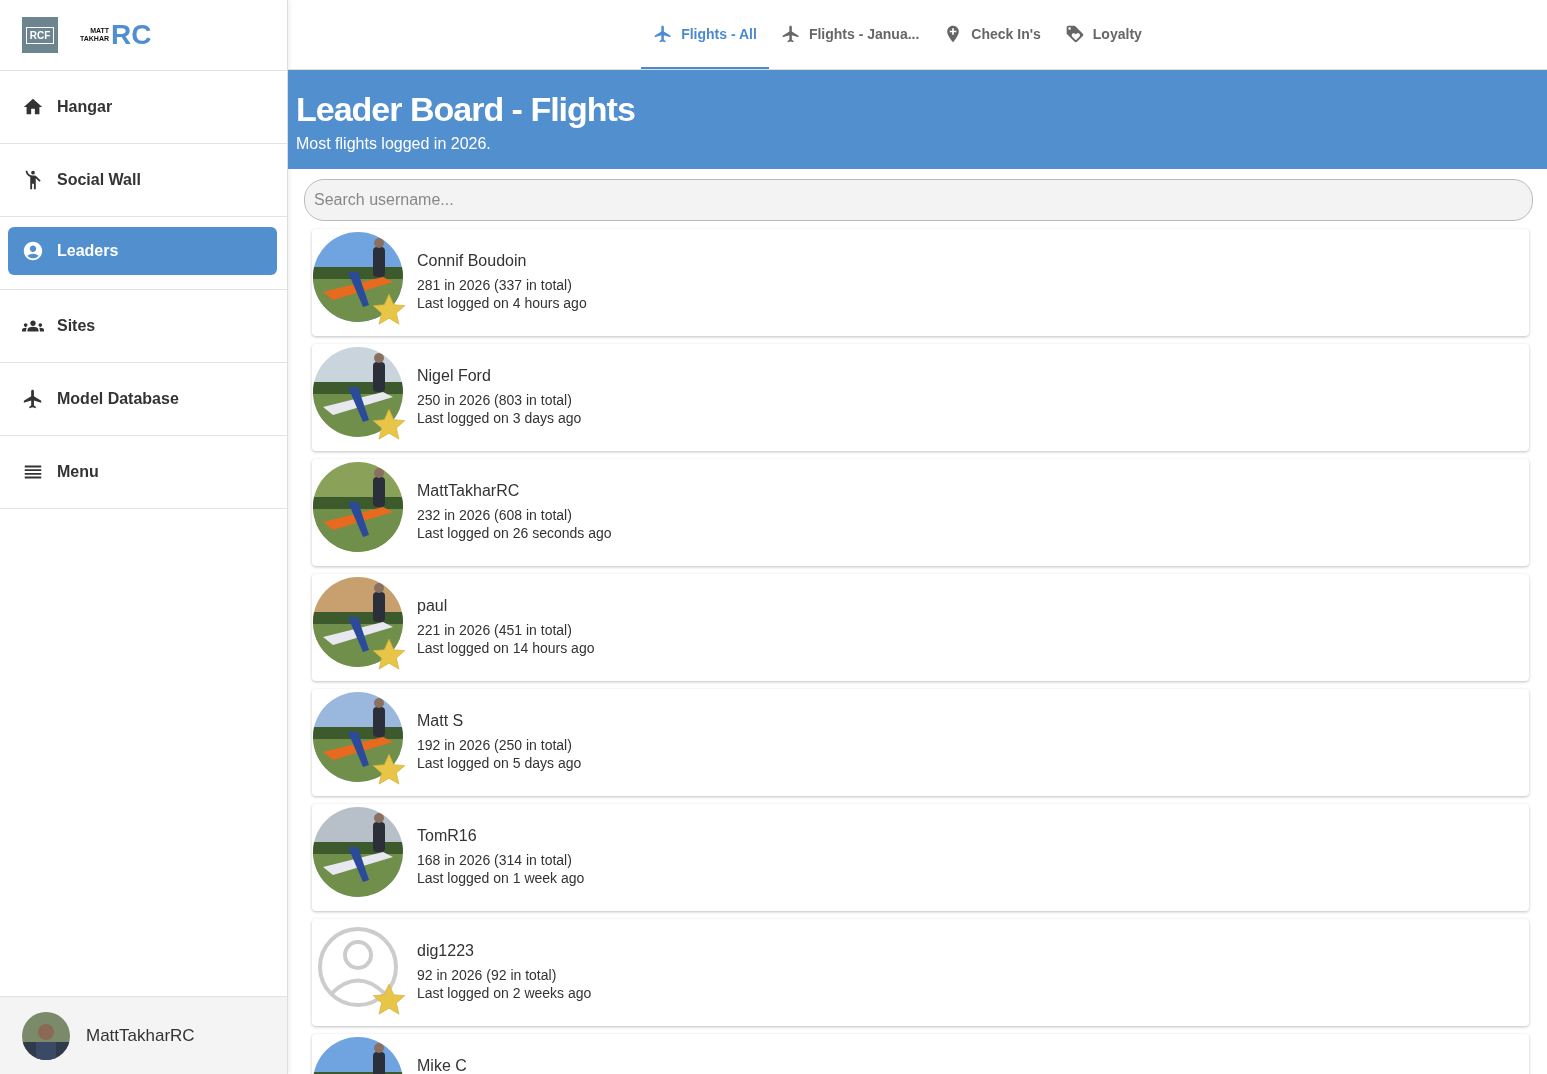 The height and width of the screenshot is (1074, 1547). I want to click on flight-count: 232 in 2026 (608 in total), so click(495, 515).